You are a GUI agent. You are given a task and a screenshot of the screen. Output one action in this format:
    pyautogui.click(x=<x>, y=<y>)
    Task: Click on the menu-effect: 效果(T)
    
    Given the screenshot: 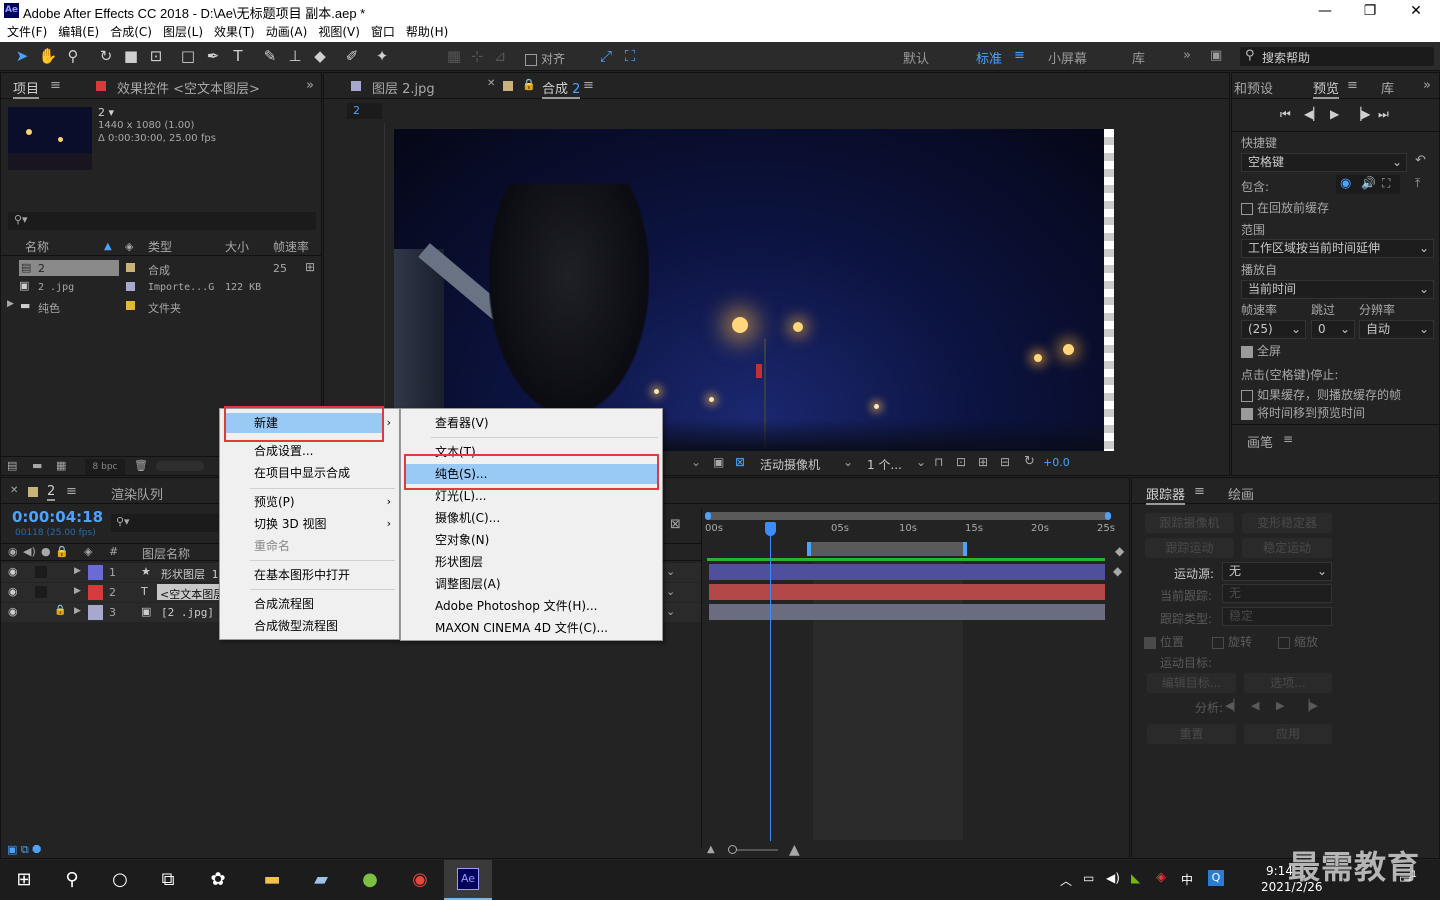 What is the action you would take?
    pyautogui.click(x=234, y=32)
    